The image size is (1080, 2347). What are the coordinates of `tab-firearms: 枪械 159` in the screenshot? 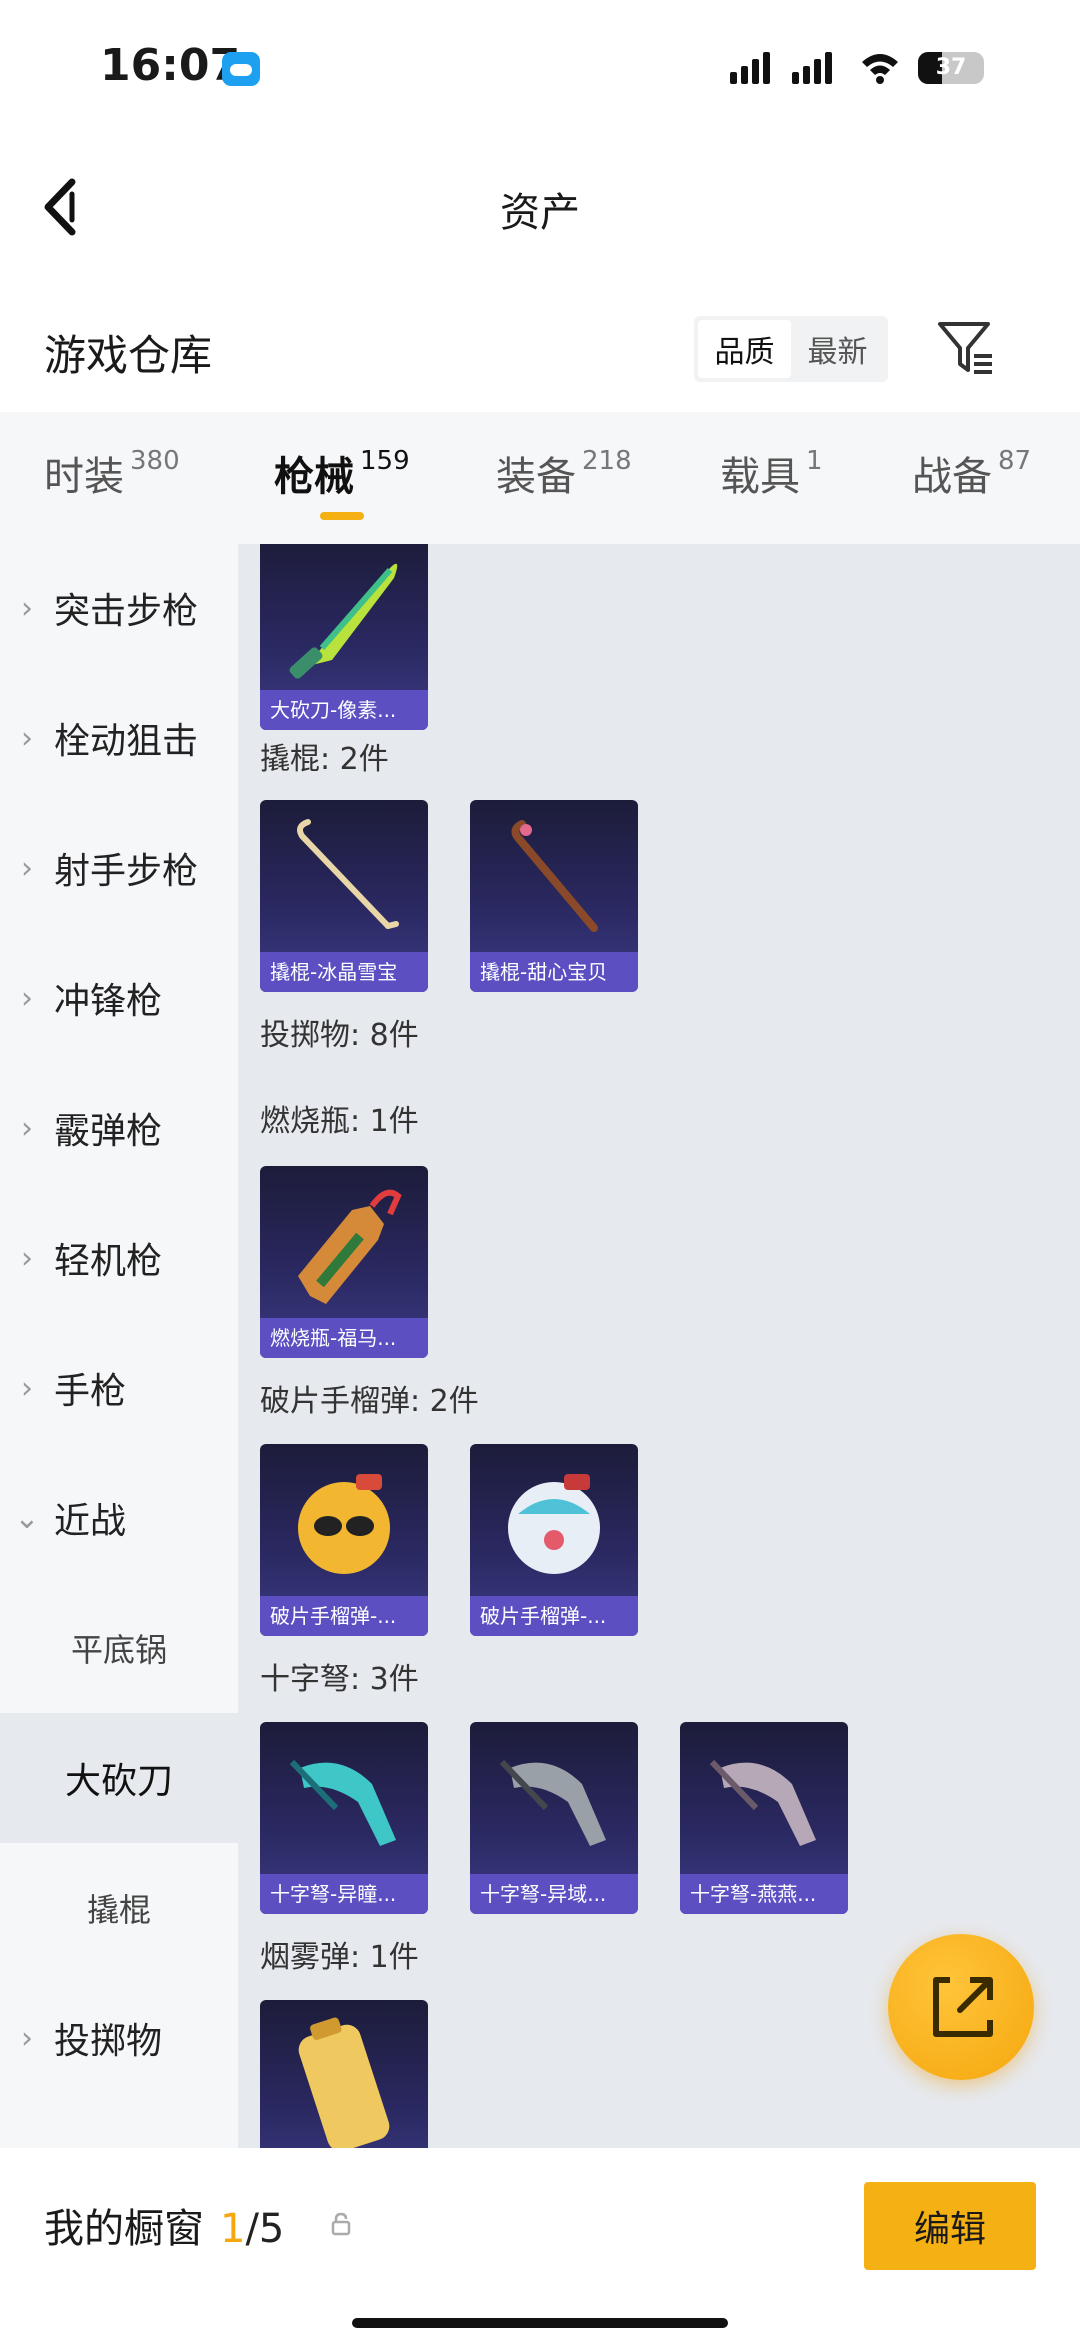 It's located at (342, 473).